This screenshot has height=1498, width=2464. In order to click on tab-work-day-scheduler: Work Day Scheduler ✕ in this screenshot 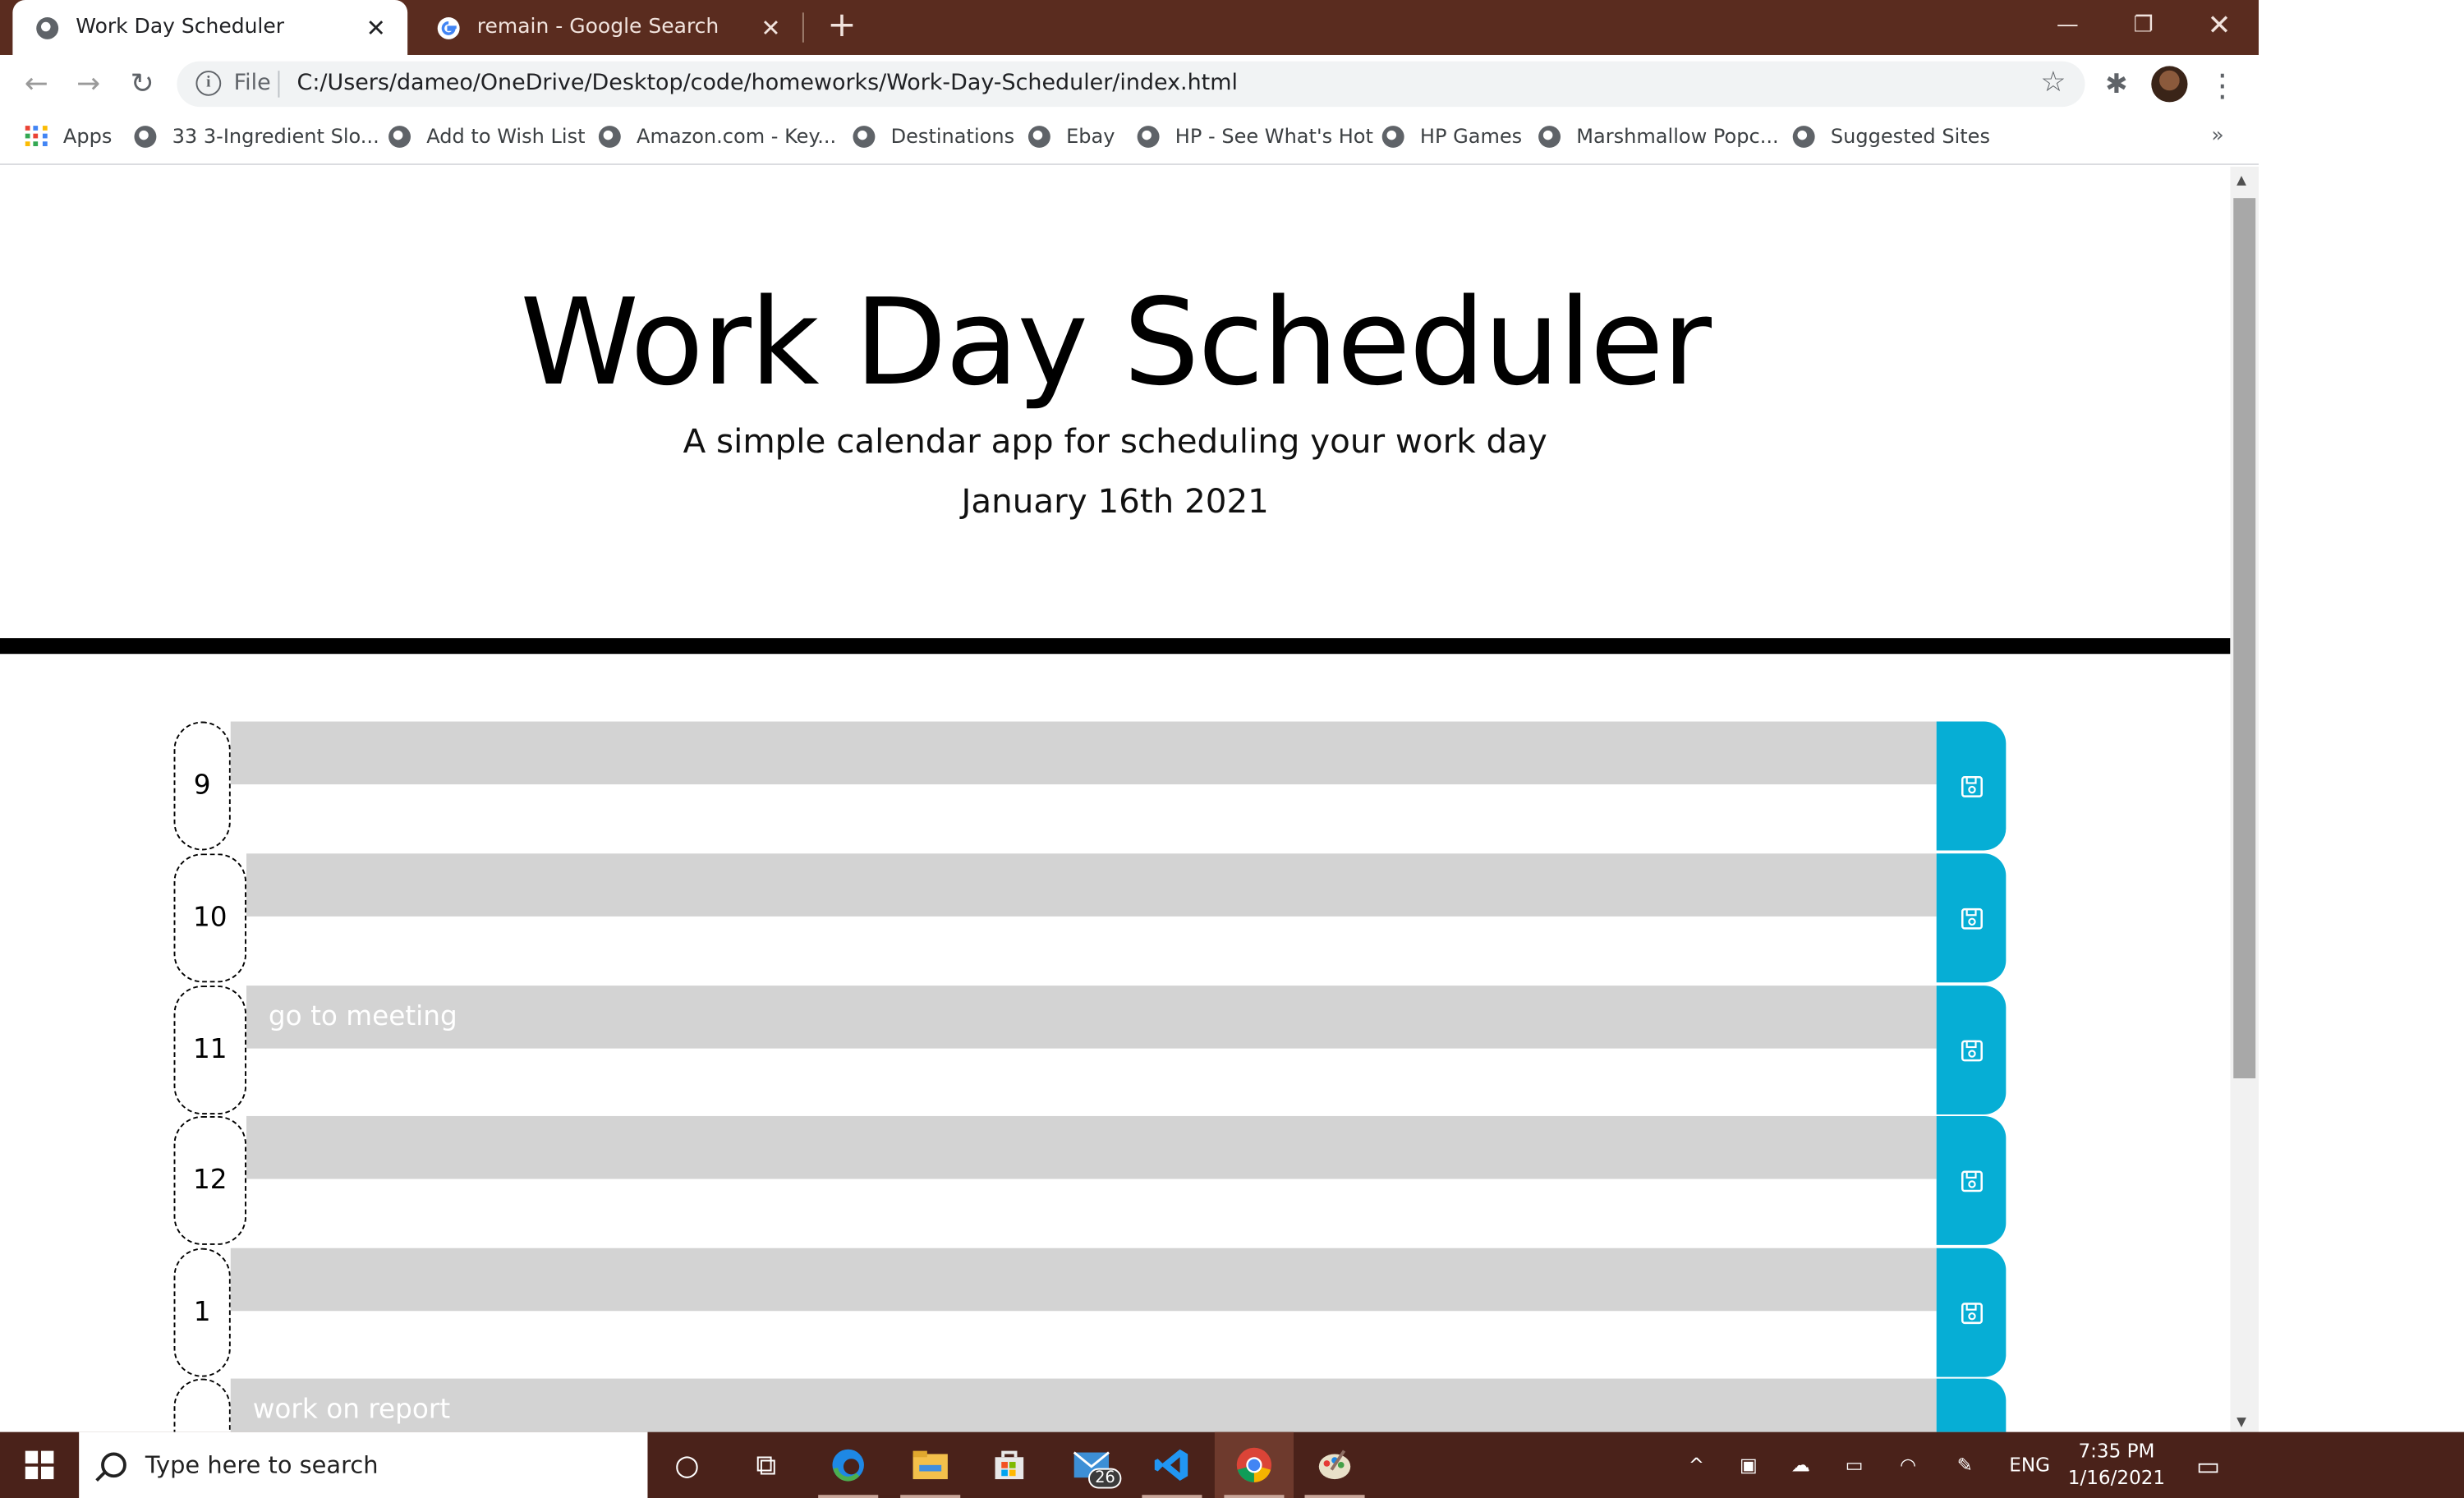, I will do `click(210, 27)`.